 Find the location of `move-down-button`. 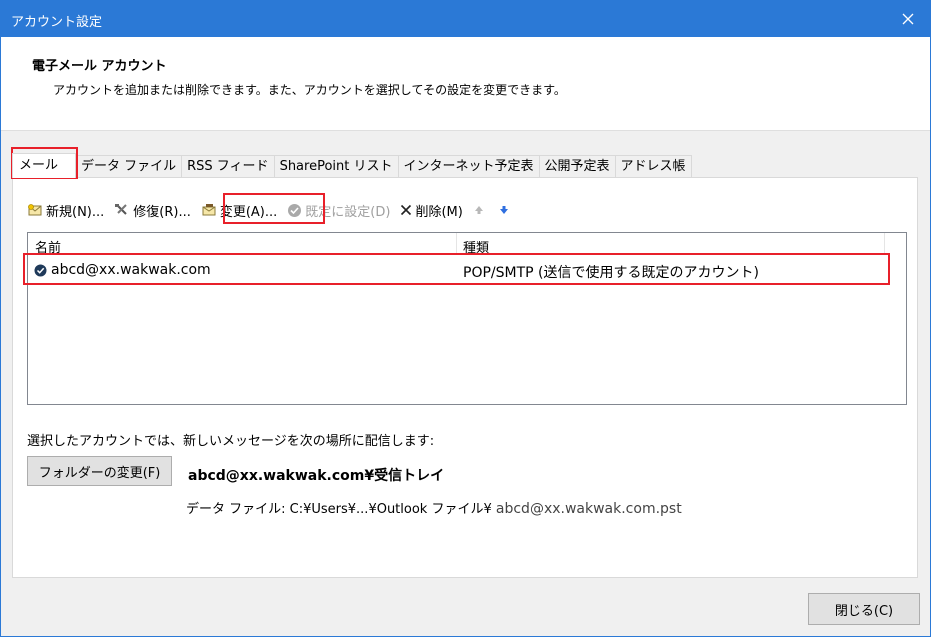

move-down-button is located at coordinates (505, 210).